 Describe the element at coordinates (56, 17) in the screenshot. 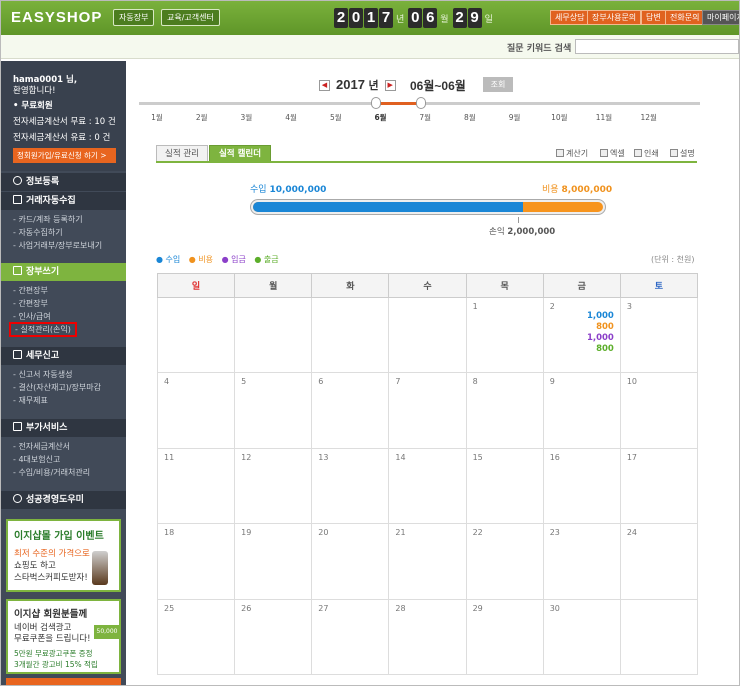

I see `logo: EASYSHOP` at that location.